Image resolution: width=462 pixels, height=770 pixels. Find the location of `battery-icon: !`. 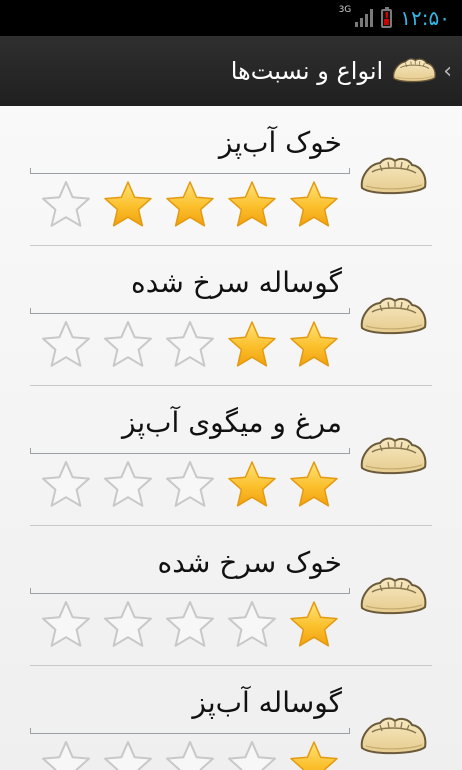

battery-icon: ! is located at coordinates (387, 17).